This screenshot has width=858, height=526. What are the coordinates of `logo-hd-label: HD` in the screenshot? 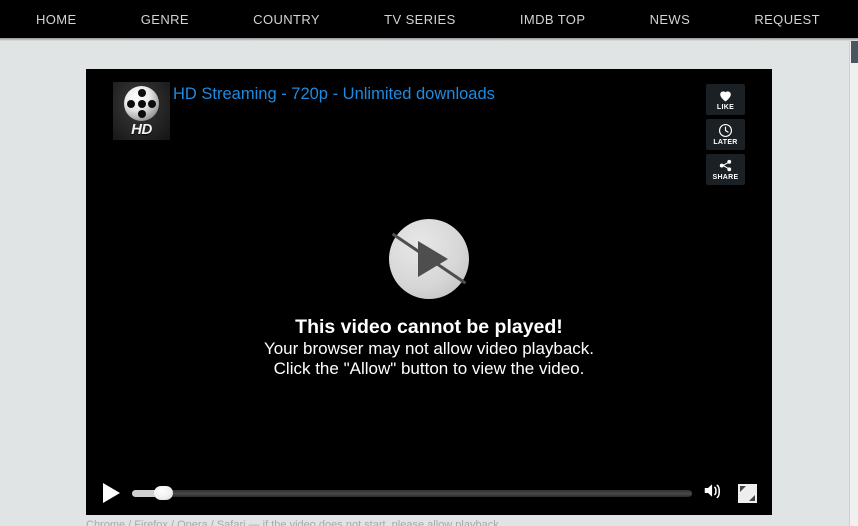 It's located at (141, 129).